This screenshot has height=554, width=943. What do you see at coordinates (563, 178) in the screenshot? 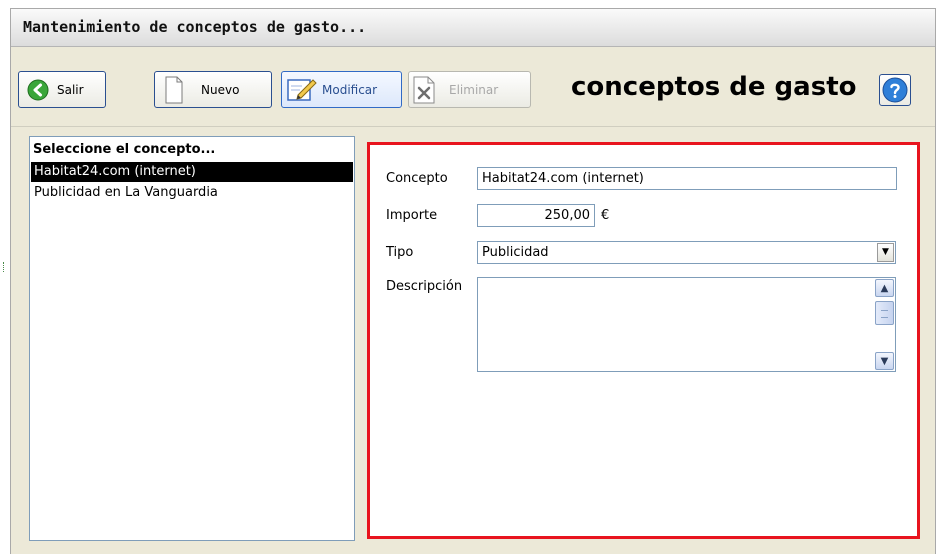
I see `concept-input-value: Habitat24.com (internet)` at bounding box center [563, 178].